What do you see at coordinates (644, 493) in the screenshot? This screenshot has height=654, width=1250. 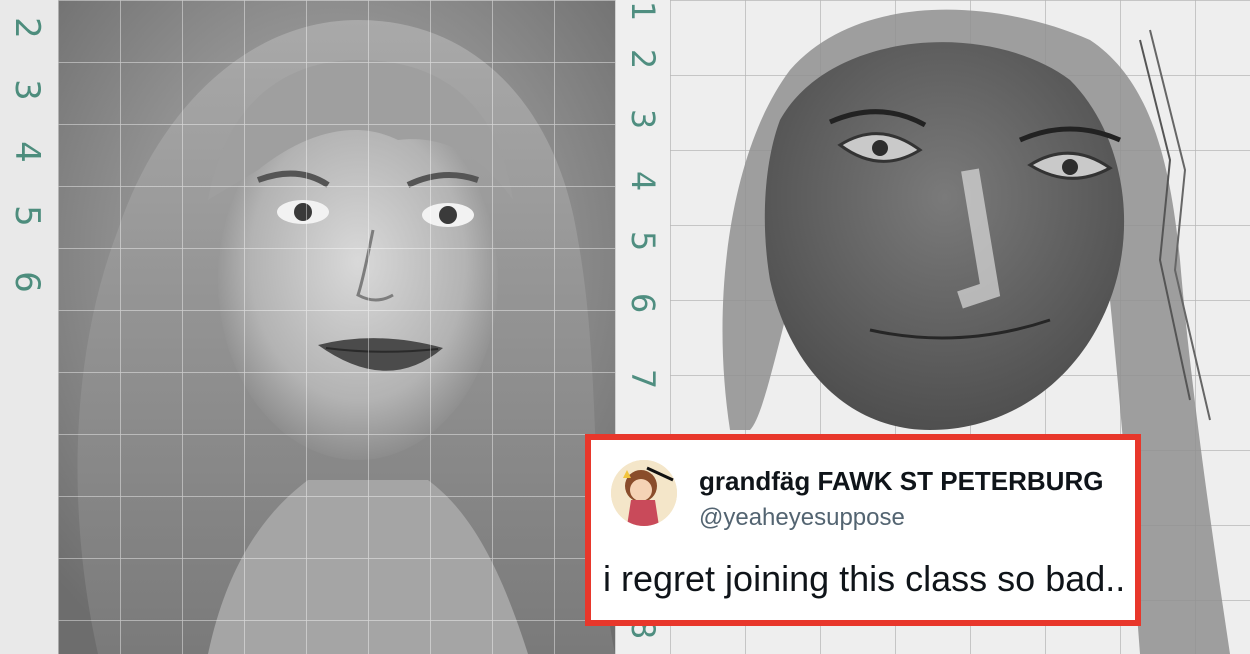 I see `anime-character-avatar-icon` at bounding box center [644, 493].